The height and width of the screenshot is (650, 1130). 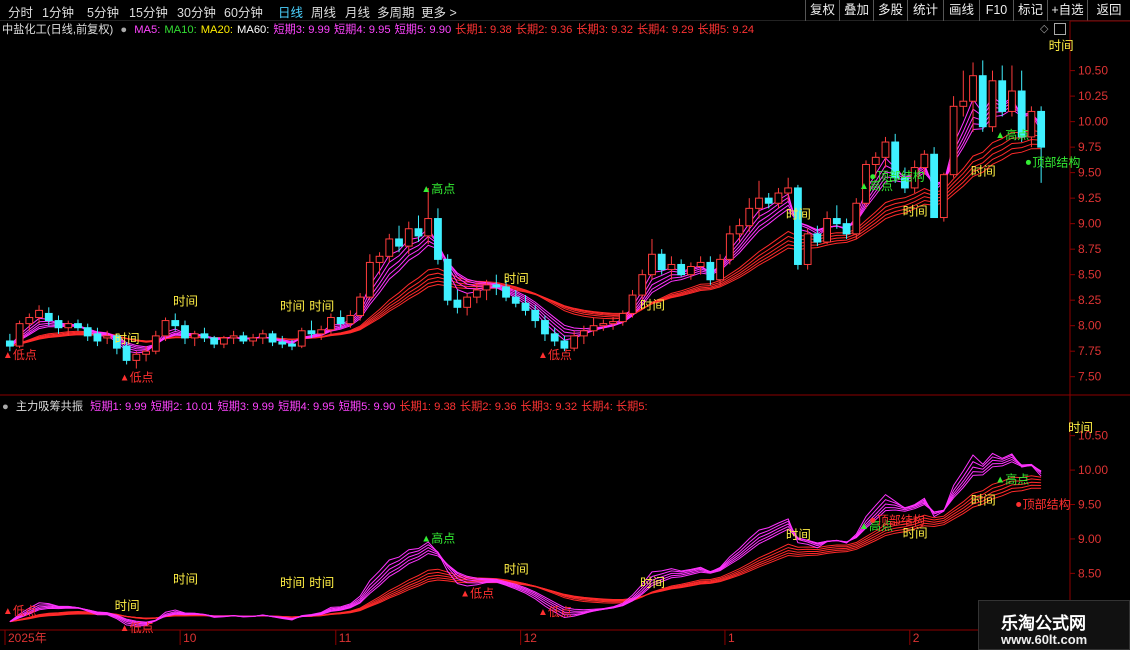 I want to click on sub-high-arrow-5: ▲, so click(x=864, y=526).